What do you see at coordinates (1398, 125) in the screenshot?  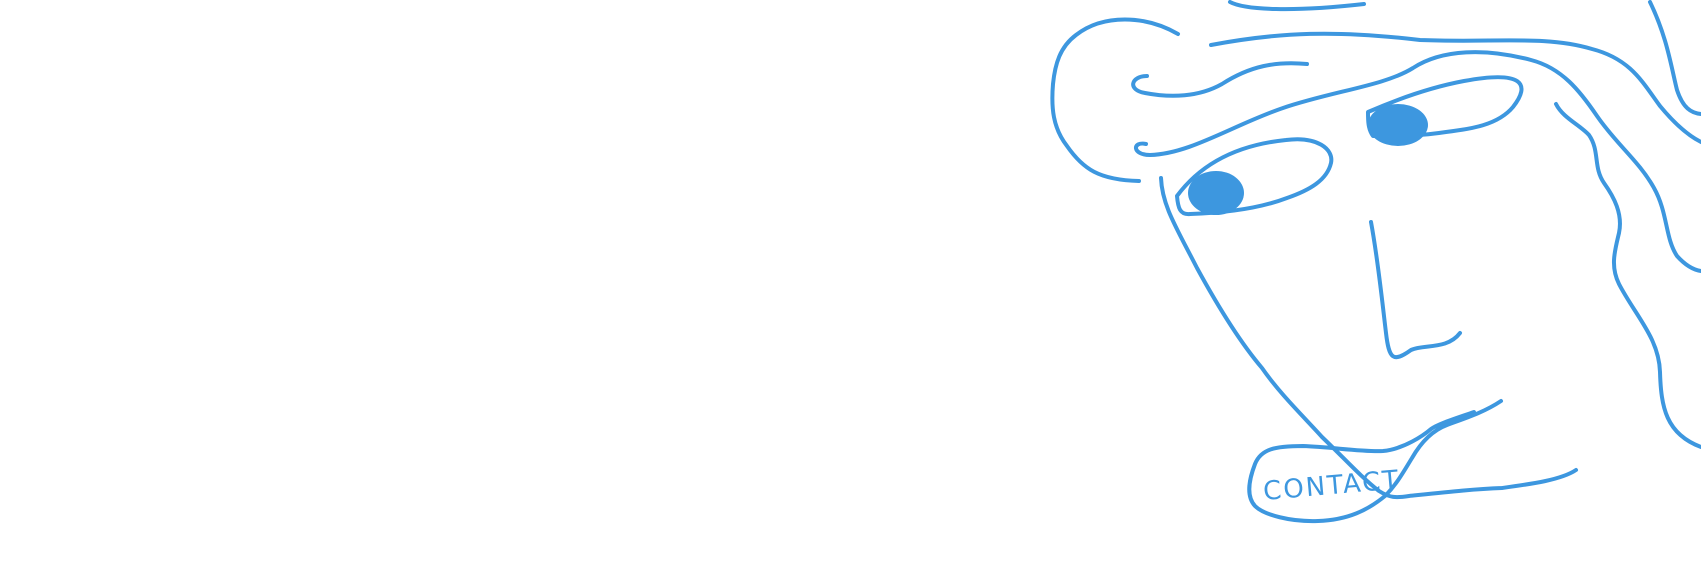 I see `right-eye-pupil` at bounding box center [1398, 125].